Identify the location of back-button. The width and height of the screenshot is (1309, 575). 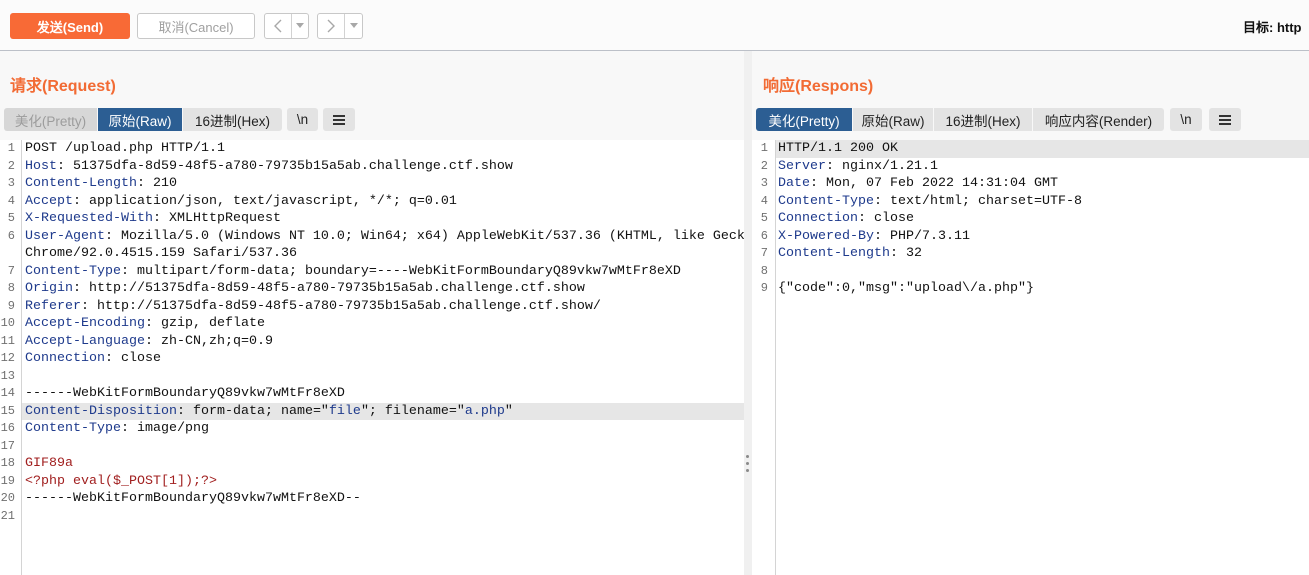
(278, 26).